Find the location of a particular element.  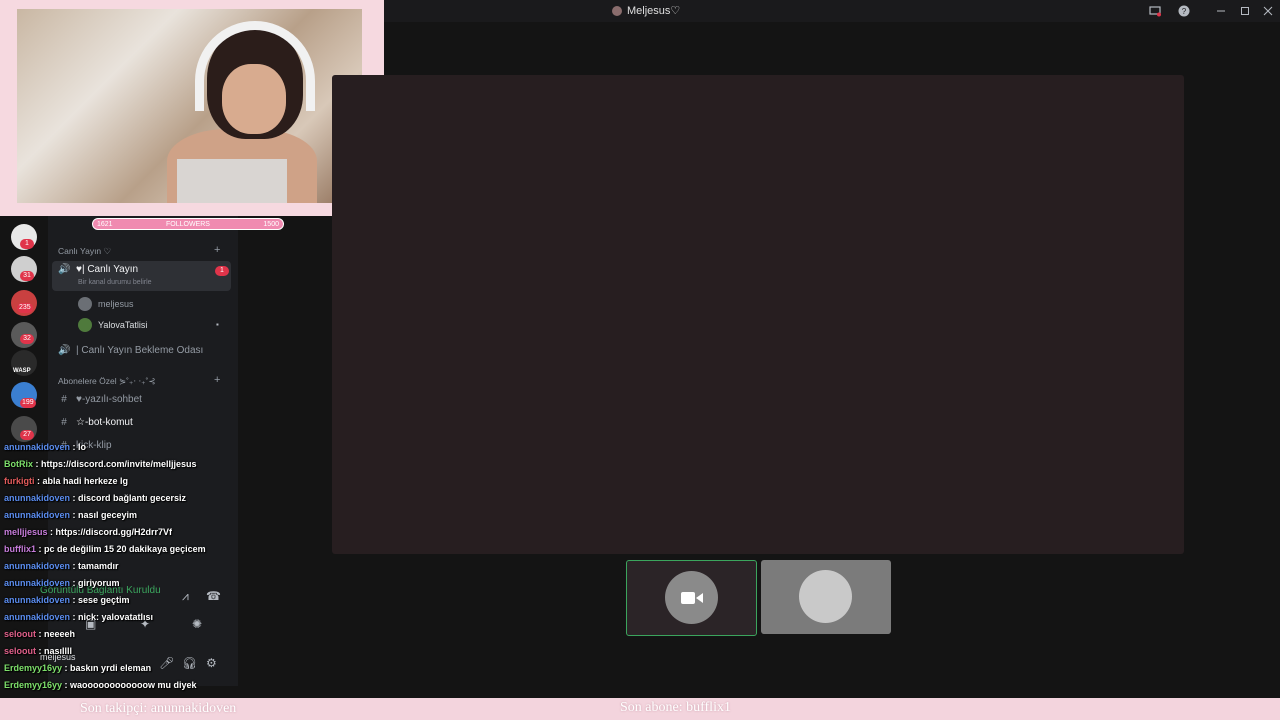

chat-text: abla hadi herkeze lg is located at coordinates (85, 481).